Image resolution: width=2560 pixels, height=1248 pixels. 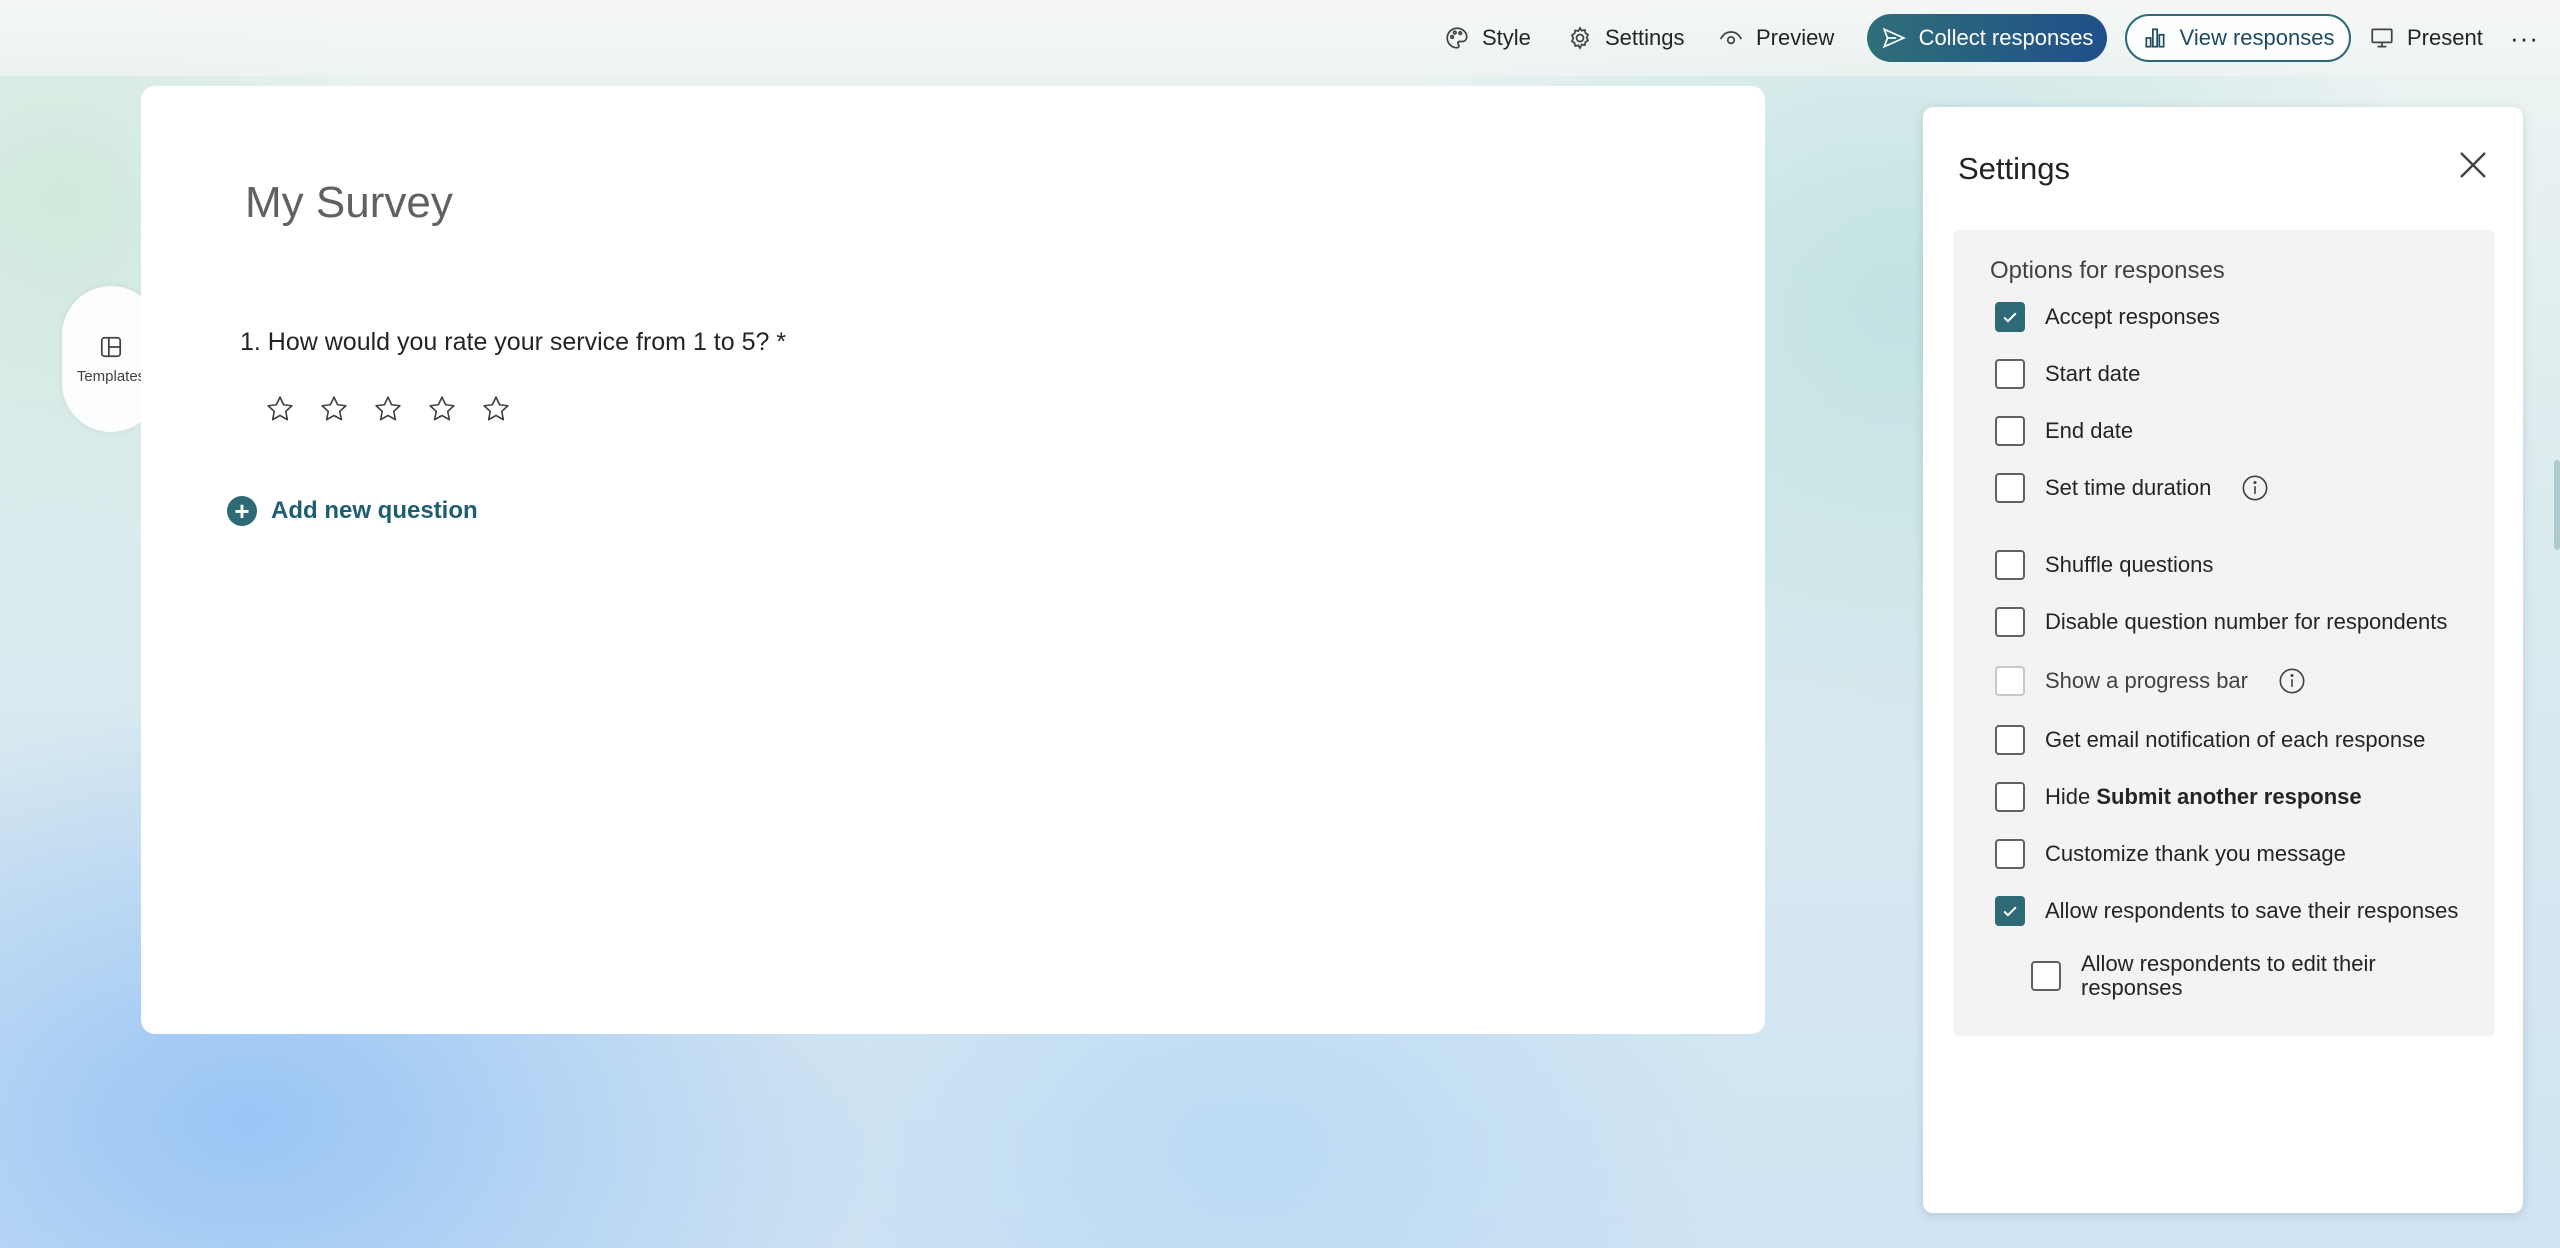 I want to click on view-responses-button: View responses, so click(x=2238, y=38).